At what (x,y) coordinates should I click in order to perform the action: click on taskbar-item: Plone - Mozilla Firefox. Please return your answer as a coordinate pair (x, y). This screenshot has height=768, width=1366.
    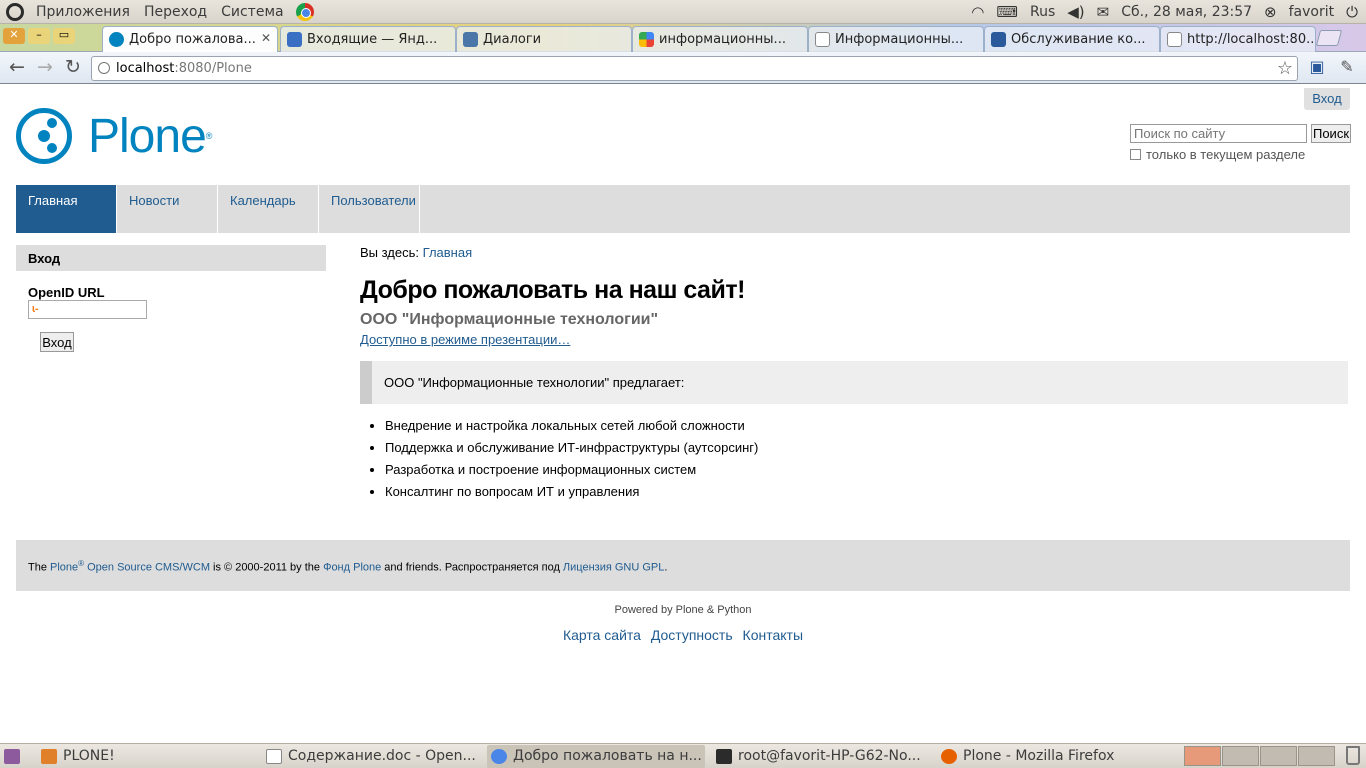
    Looking at the image, I should click on (1046, 756).